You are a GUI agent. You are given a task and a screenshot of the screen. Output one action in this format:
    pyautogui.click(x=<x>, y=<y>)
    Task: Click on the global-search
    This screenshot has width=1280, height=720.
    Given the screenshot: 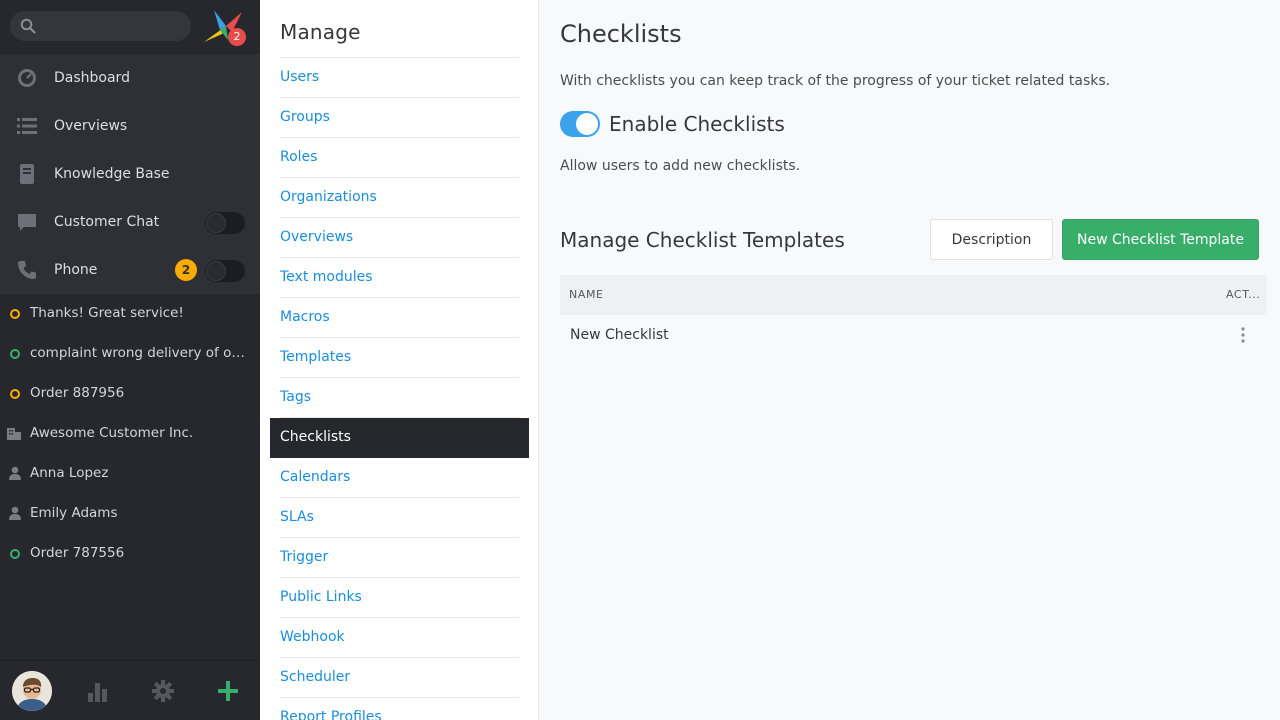 What is the action you would take?
    pyautogui.click(x=100, y=26)
    